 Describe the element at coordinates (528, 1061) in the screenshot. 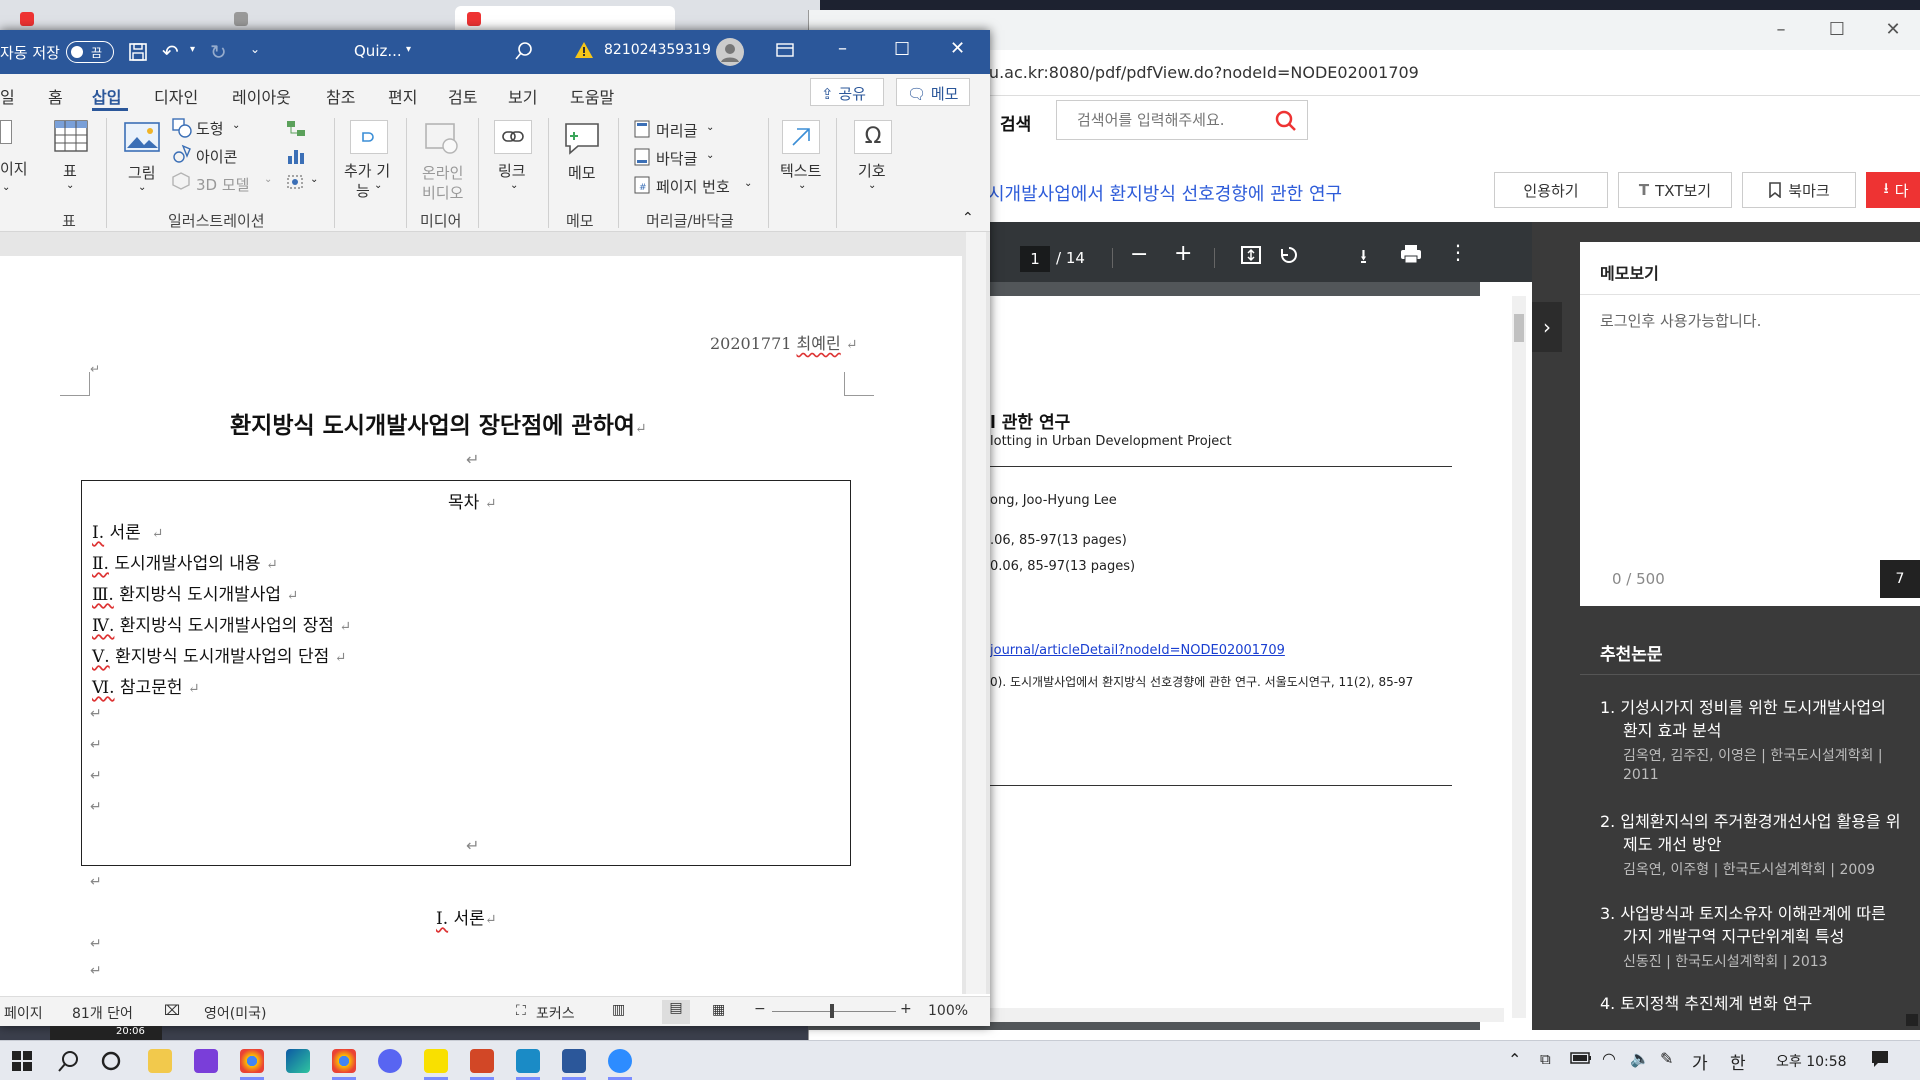

I see `hwp-icon` at that location.